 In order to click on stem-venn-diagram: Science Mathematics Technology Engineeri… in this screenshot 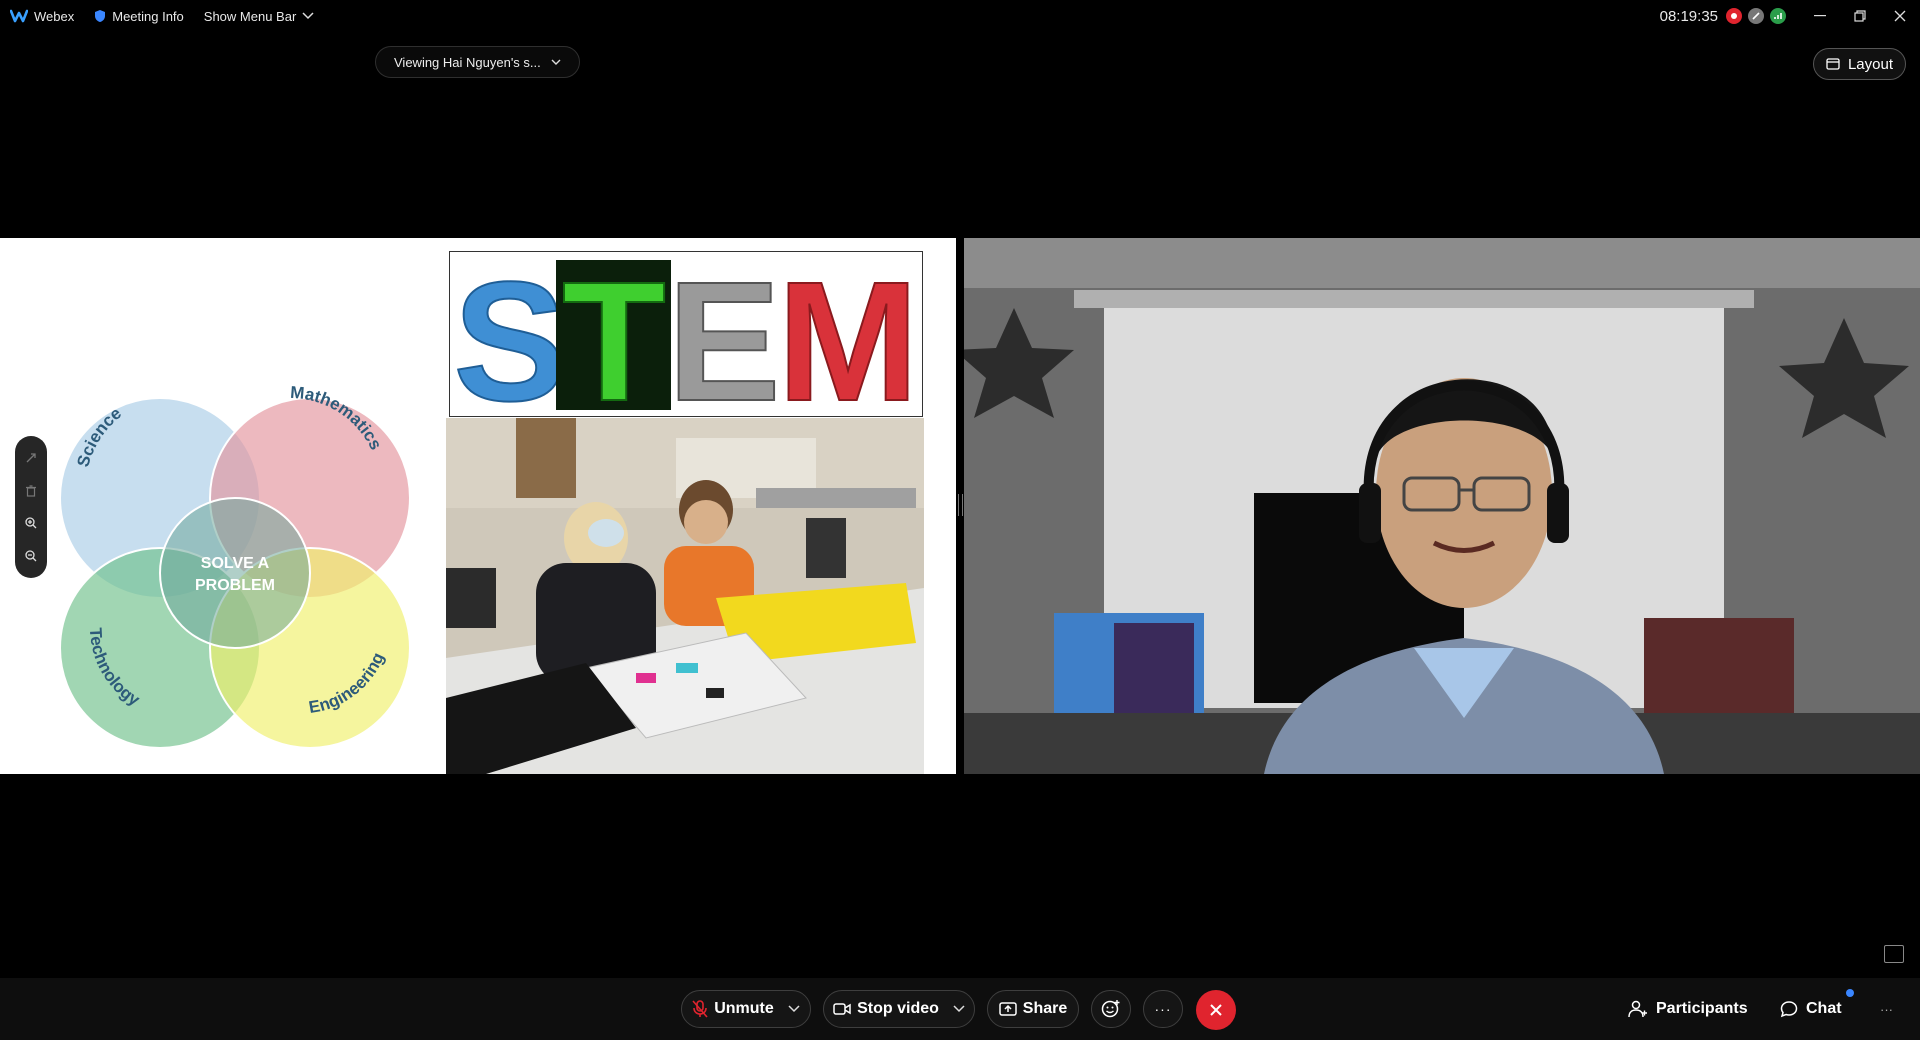, I will do `click(235, 558)`.